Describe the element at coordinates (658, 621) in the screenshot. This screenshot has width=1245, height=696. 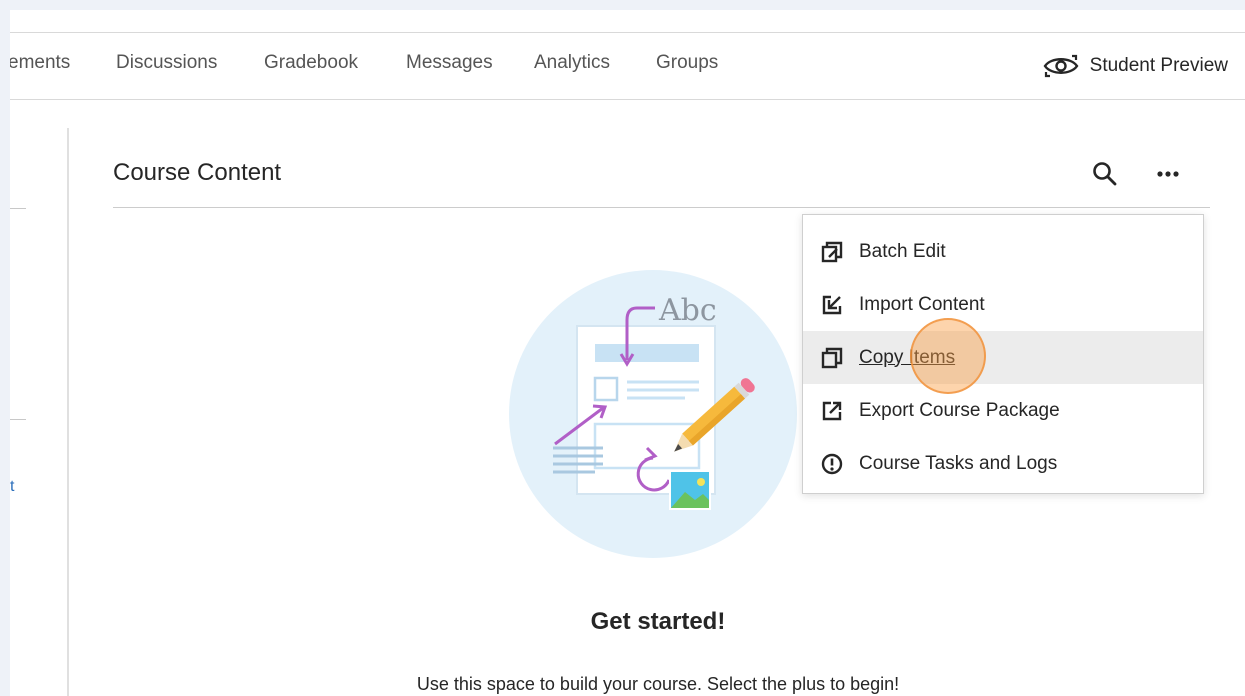
I see `empty-state-heading: Get started!` at that location.